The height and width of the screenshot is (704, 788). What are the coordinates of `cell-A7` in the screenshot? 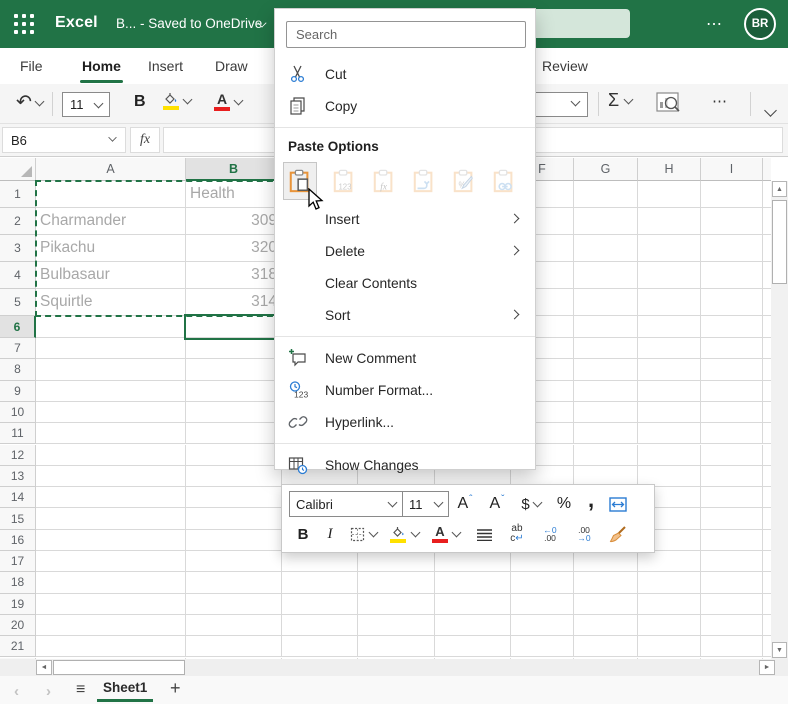 It's located at (111, 349).